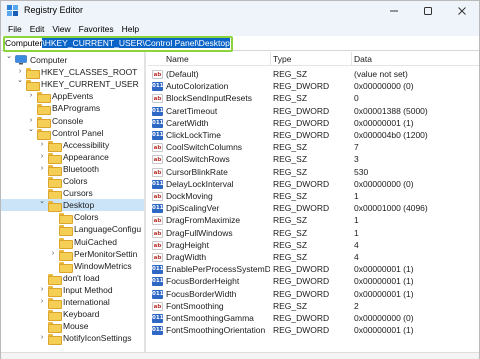 This screenshot has height=359, width=480. Describe the element at coordinates (73, 109) in the screenshot. I see `tree-item: BAPrograms` at that location.